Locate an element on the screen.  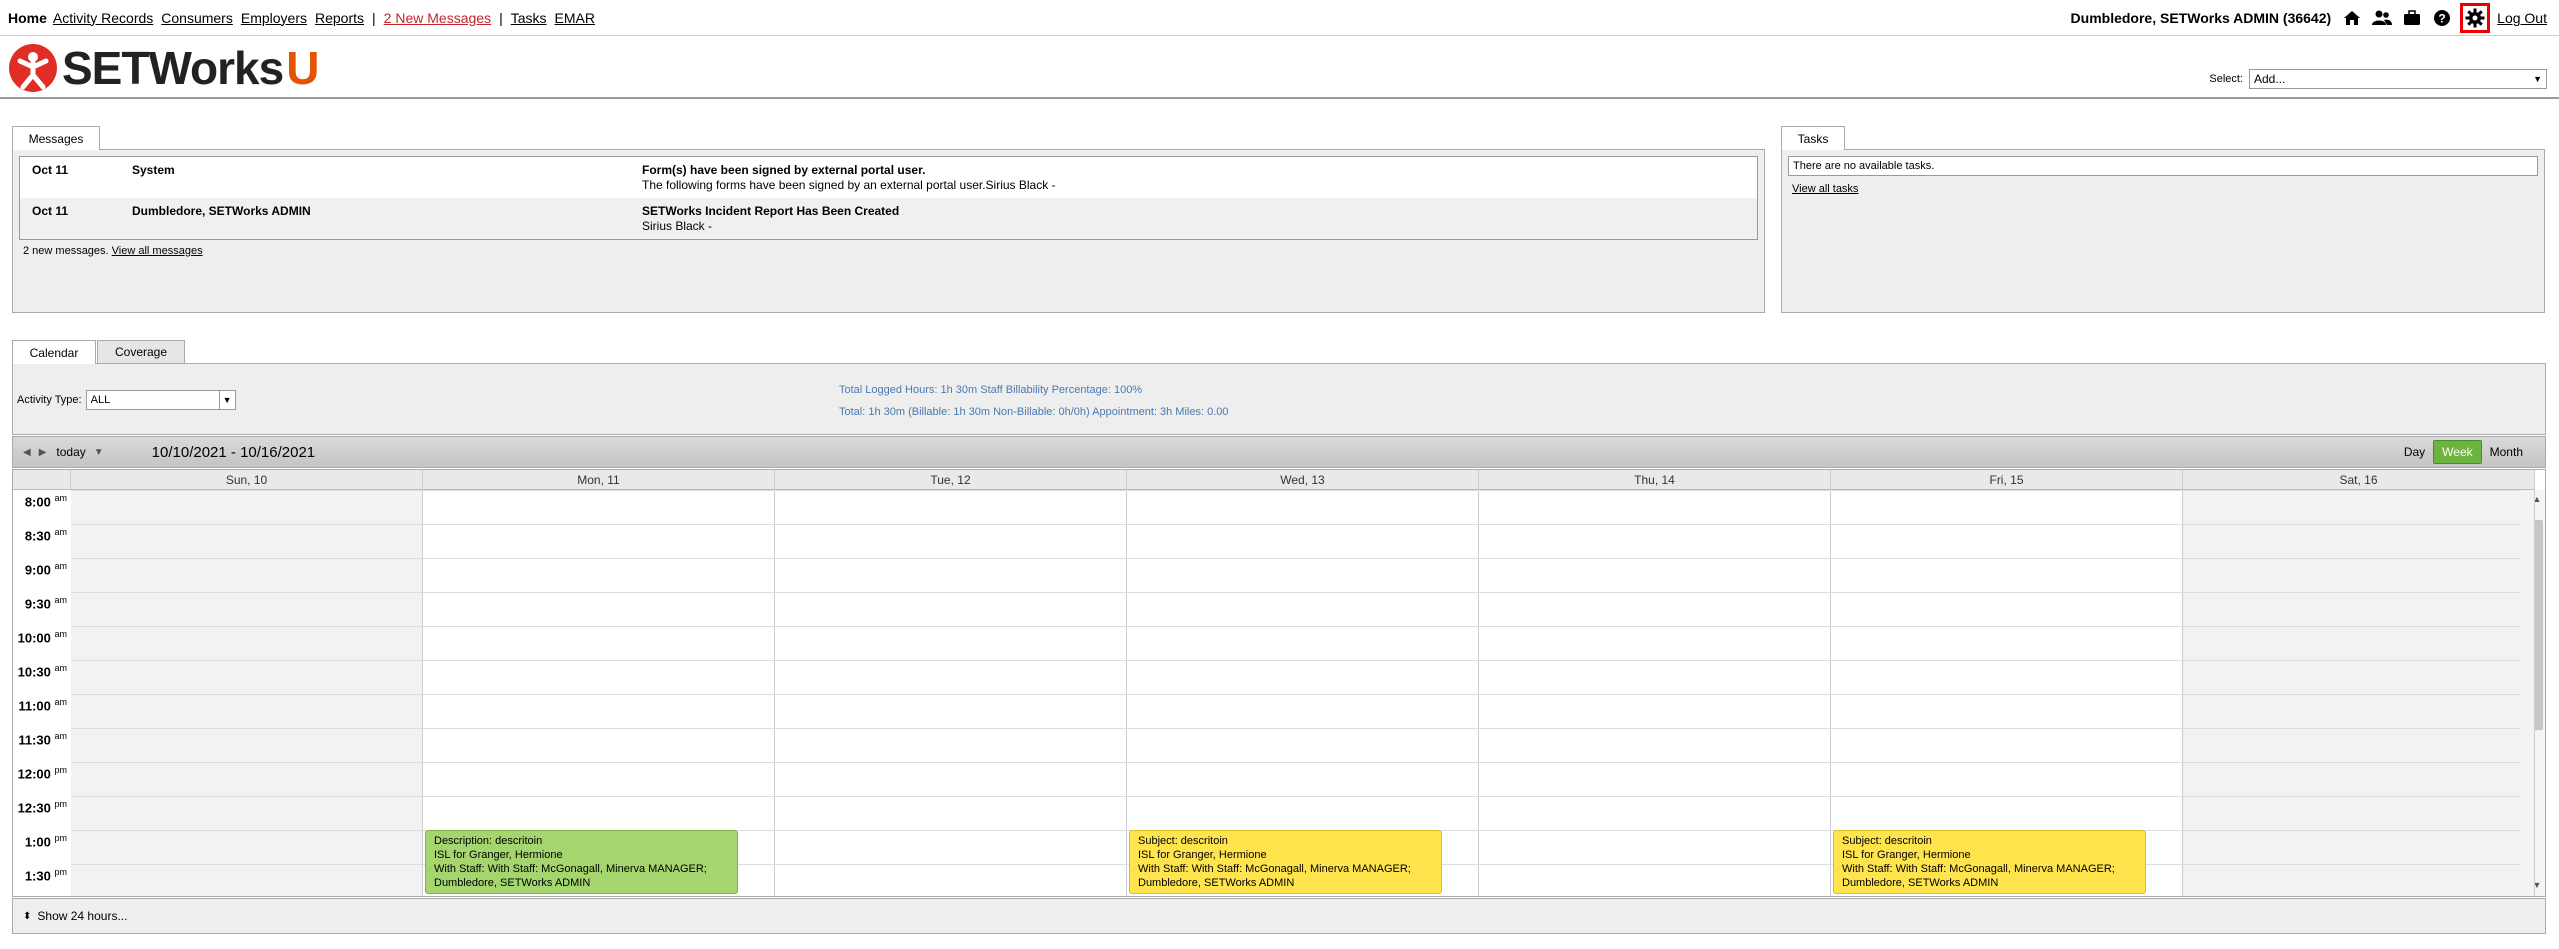
add-select: Add... ▼ is located at coordinates (2398, 79).